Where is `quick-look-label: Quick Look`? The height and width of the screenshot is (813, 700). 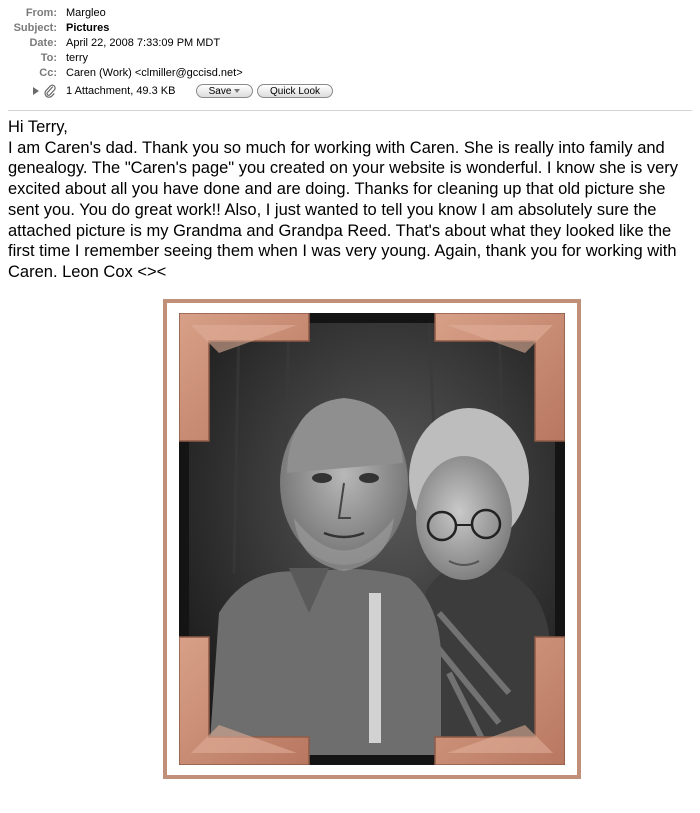 quick-look-label: Quick Look is located at coordinates (295, 91).